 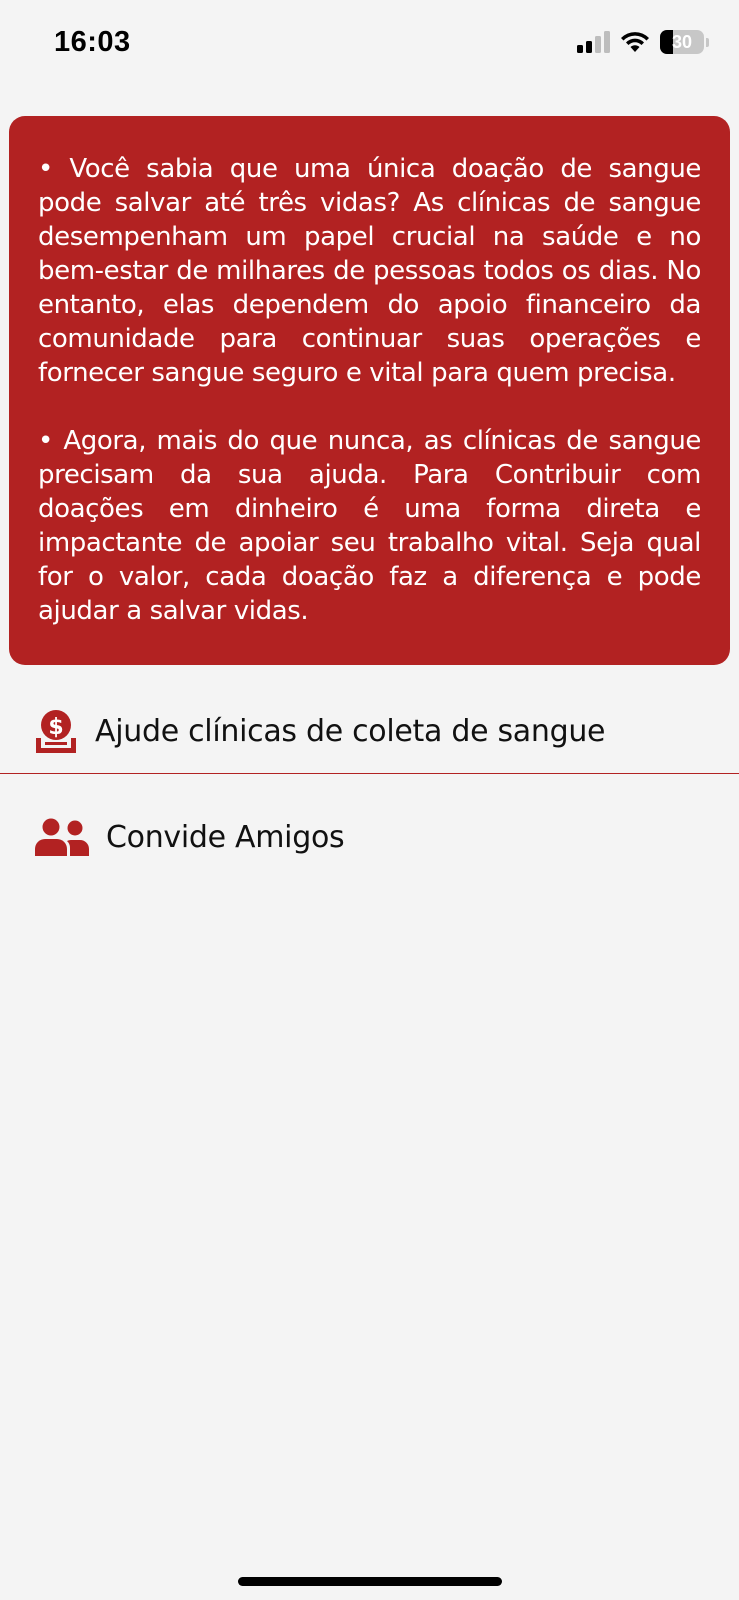 What do you see at coordinates (370, 1581) in the screenshot?
I see `home-indicator` at bounding box center [370, 1581].